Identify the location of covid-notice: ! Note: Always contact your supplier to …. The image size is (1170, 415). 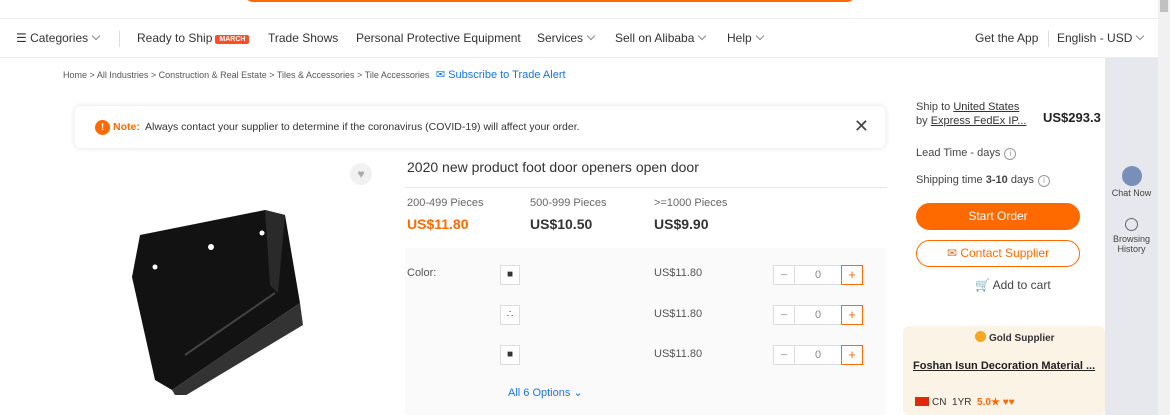
(480, 127).